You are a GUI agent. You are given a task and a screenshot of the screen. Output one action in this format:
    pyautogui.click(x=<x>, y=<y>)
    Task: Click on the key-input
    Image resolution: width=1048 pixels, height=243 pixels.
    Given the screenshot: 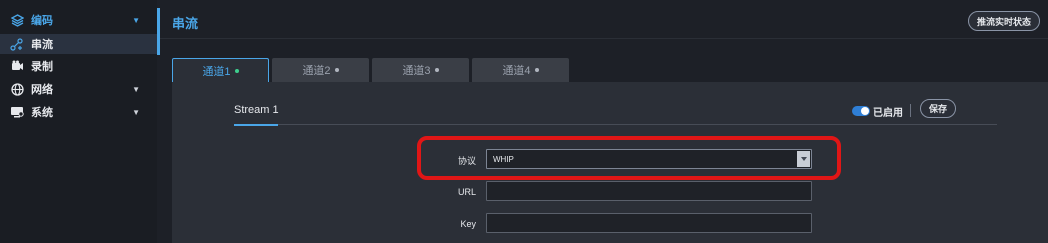 What is the action you would take?
    pyautogui.click(x=649, y=223)
    